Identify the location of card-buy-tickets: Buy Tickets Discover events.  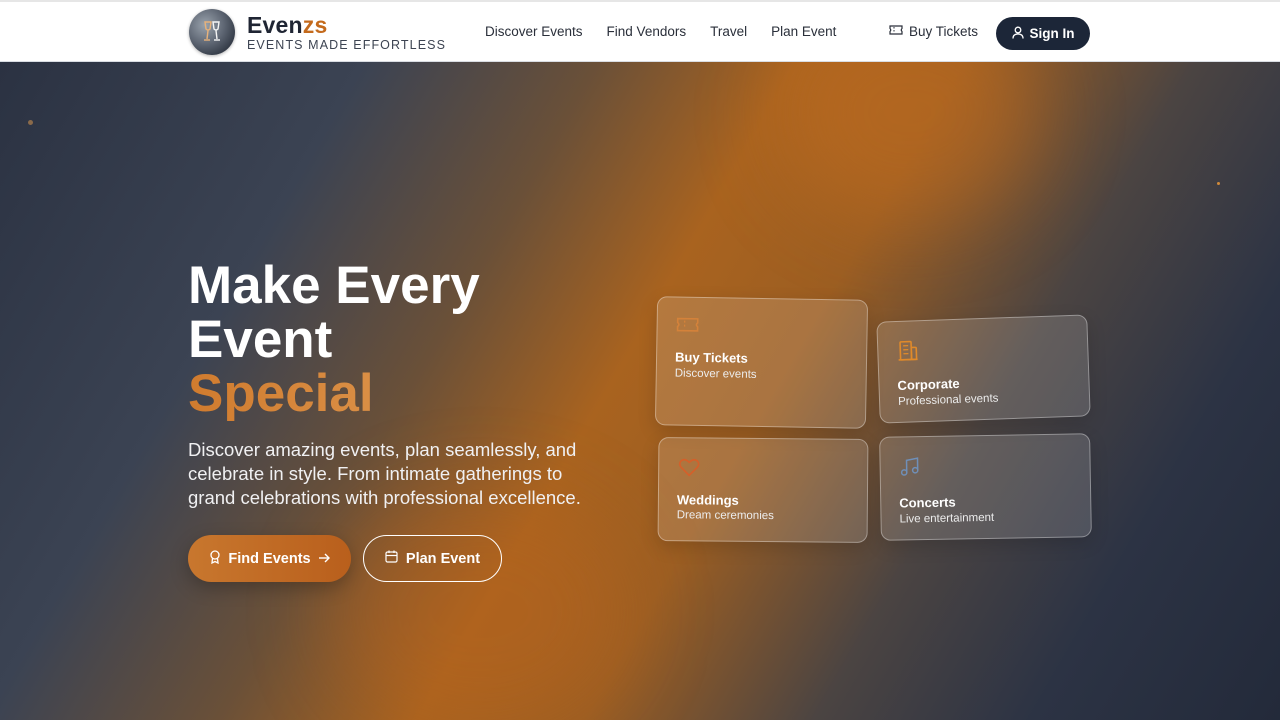
(761, 362).